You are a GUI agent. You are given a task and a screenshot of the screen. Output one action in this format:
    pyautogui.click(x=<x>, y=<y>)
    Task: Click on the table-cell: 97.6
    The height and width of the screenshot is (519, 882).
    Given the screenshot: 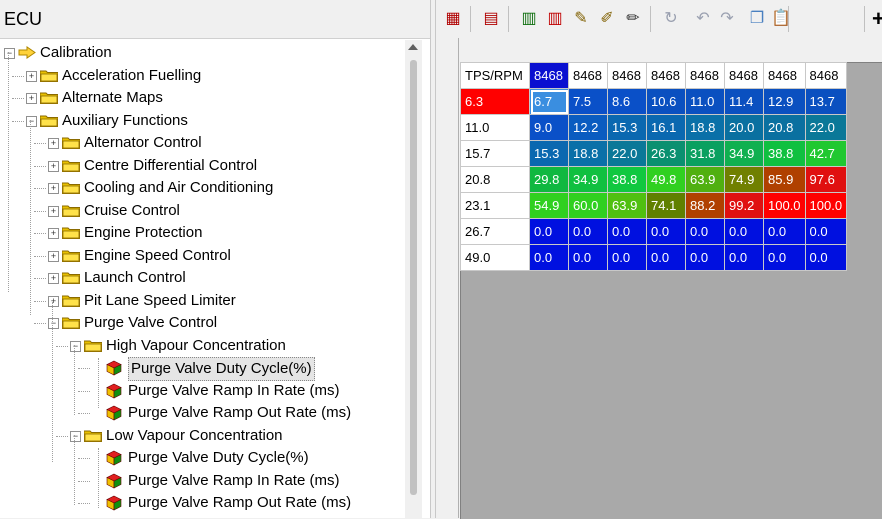 What is the action you would take?
    pyautogui.click(x=826, y=179)
    